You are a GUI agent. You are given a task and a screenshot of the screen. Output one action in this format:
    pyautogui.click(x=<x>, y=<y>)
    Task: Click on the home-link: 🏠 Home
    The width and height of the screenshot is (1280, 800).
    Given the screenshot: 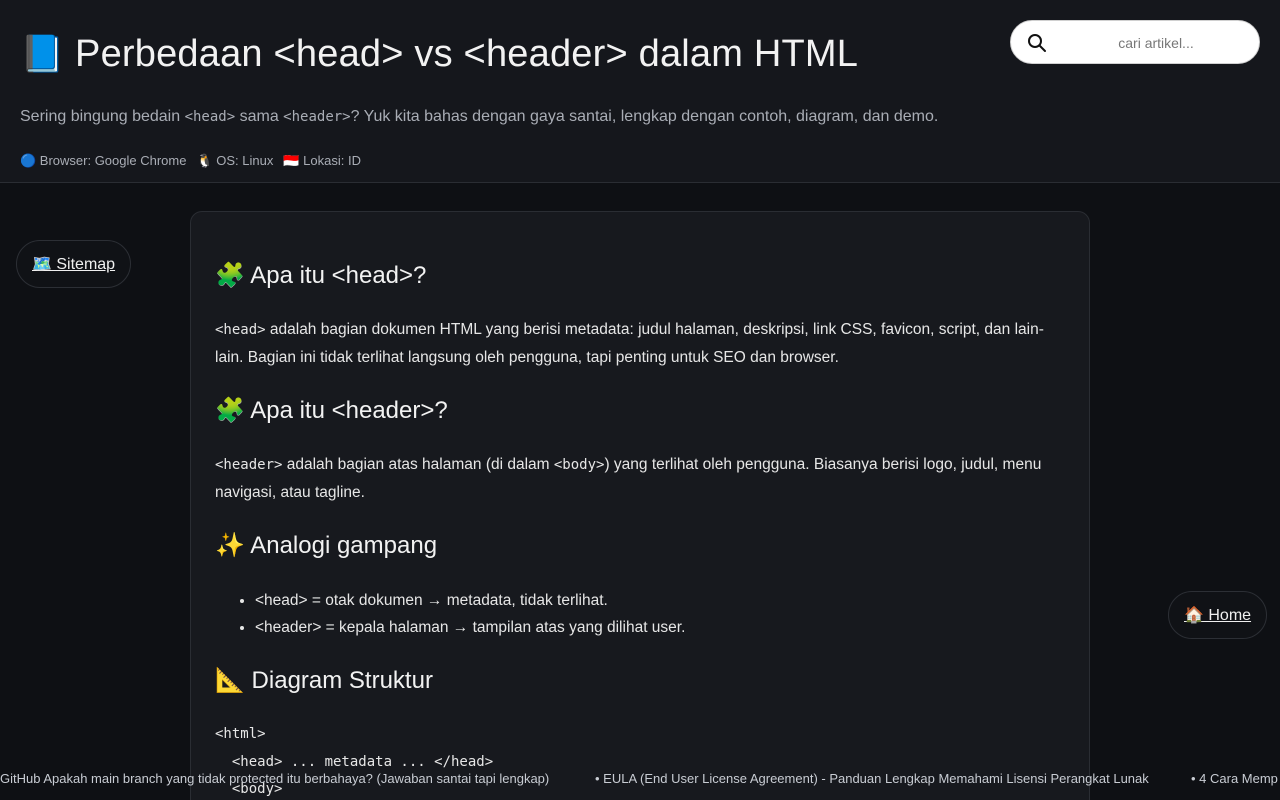 What is the action you would take?
    pyautogui.click(x=1218, y=615)
    